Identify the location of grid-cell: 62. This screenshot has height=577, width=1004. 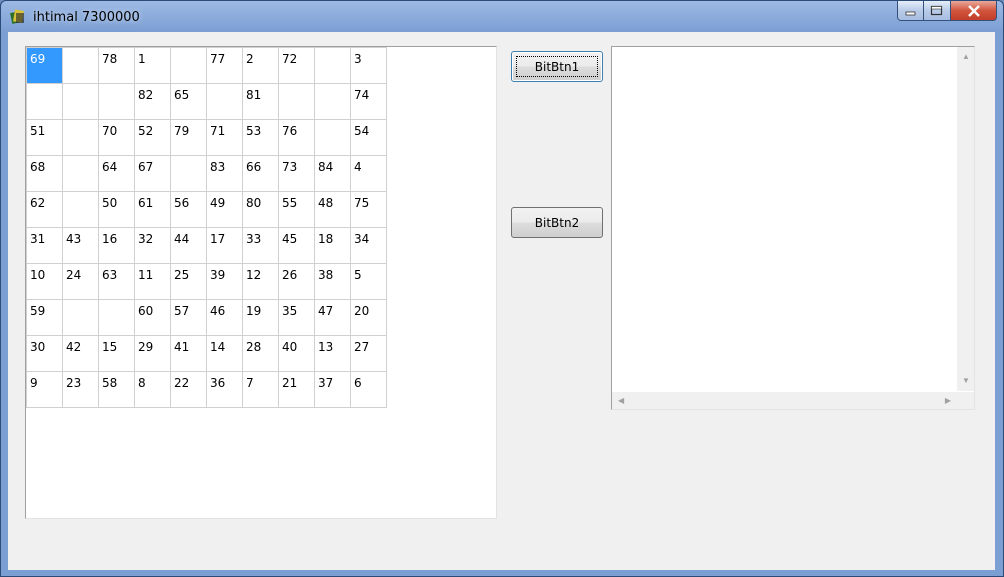
(44, 209).